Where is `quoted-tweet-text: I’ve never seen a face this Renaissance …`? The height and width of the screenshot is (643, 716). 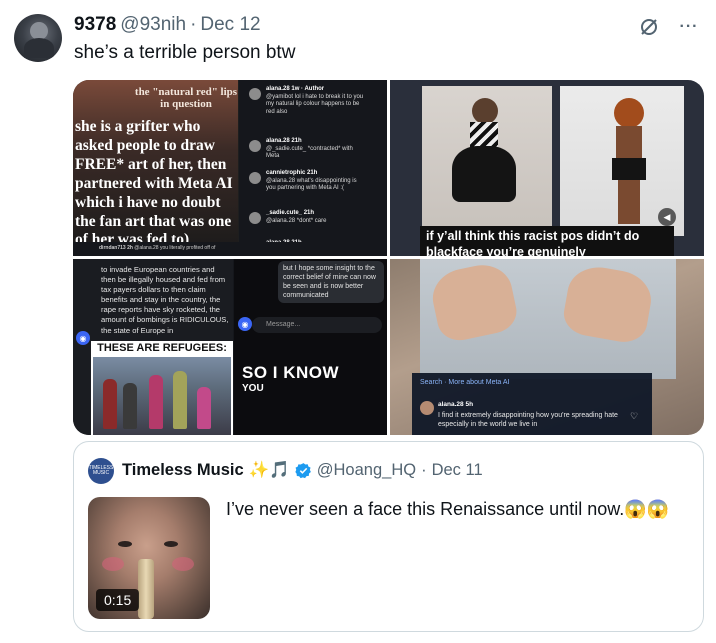
quoted-tweet-text: I’ve never seen a face this Renaissance … is located at coordinates (448, 509).